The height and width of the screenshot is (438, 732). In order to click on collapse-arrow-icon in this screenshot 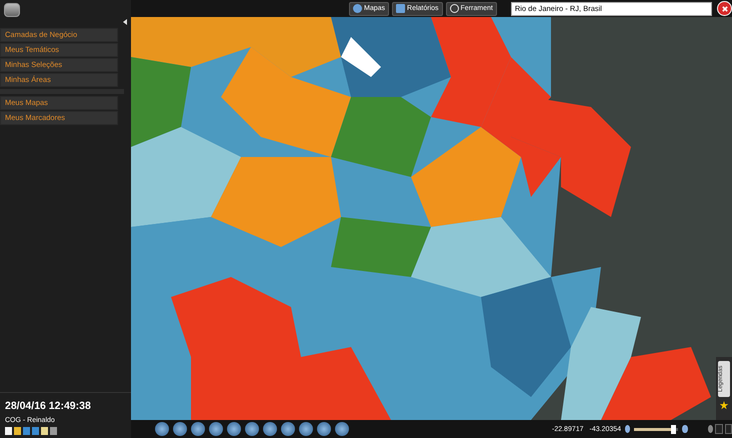, I will do `click(125, 22)`.